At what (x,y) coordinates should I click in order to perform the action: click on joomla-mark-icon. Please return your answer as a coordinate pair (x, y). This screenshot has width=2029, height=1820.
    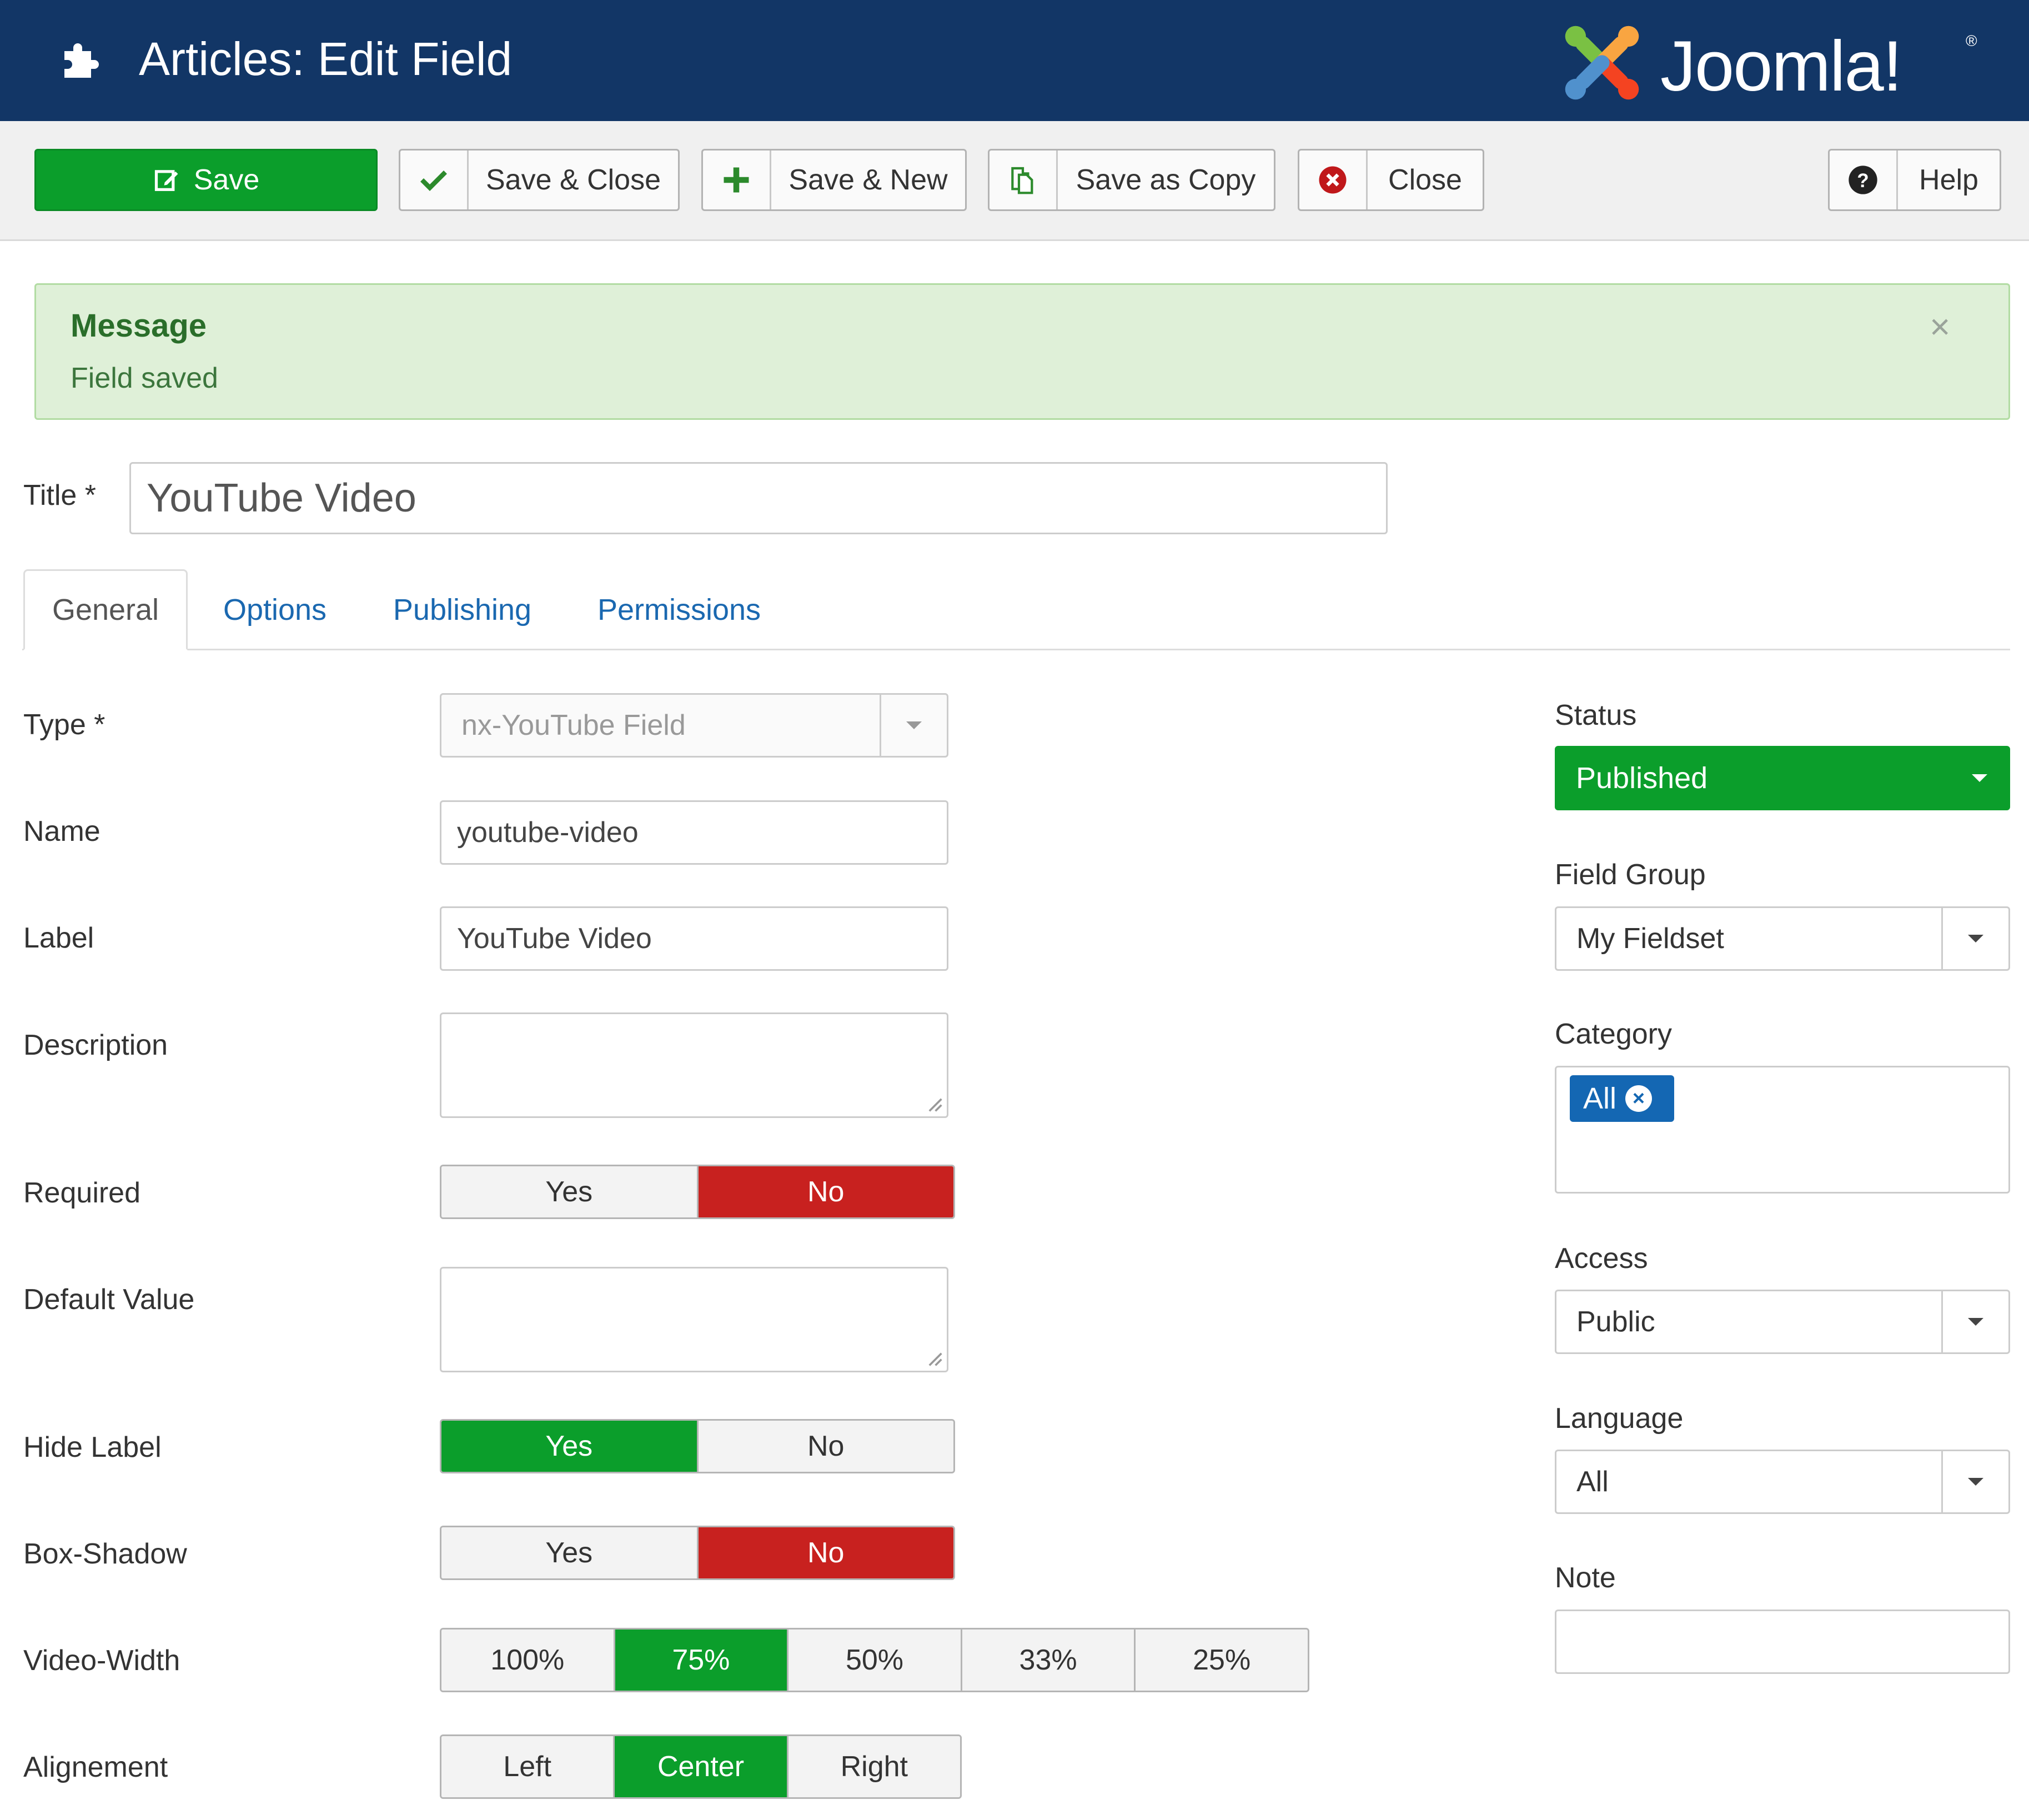
    Looking at the image, I should click on (1602, 63).